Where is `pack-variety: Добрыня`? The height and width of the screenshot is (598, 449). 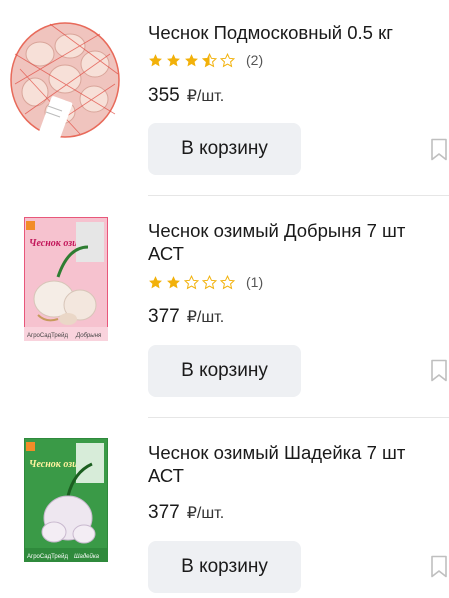
pack-variety: Добрыня is located at coordinates (88, 336).